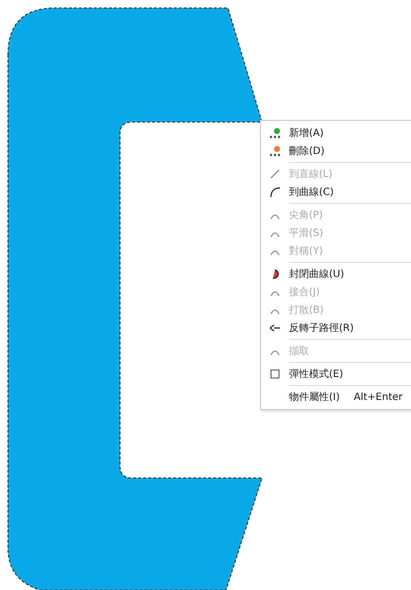 The width and height of the screenshot is (411, 590). Describe the element at coordinates (336, 151) in the screenshot. I see `menu-item: 刪除(D)` at that location.